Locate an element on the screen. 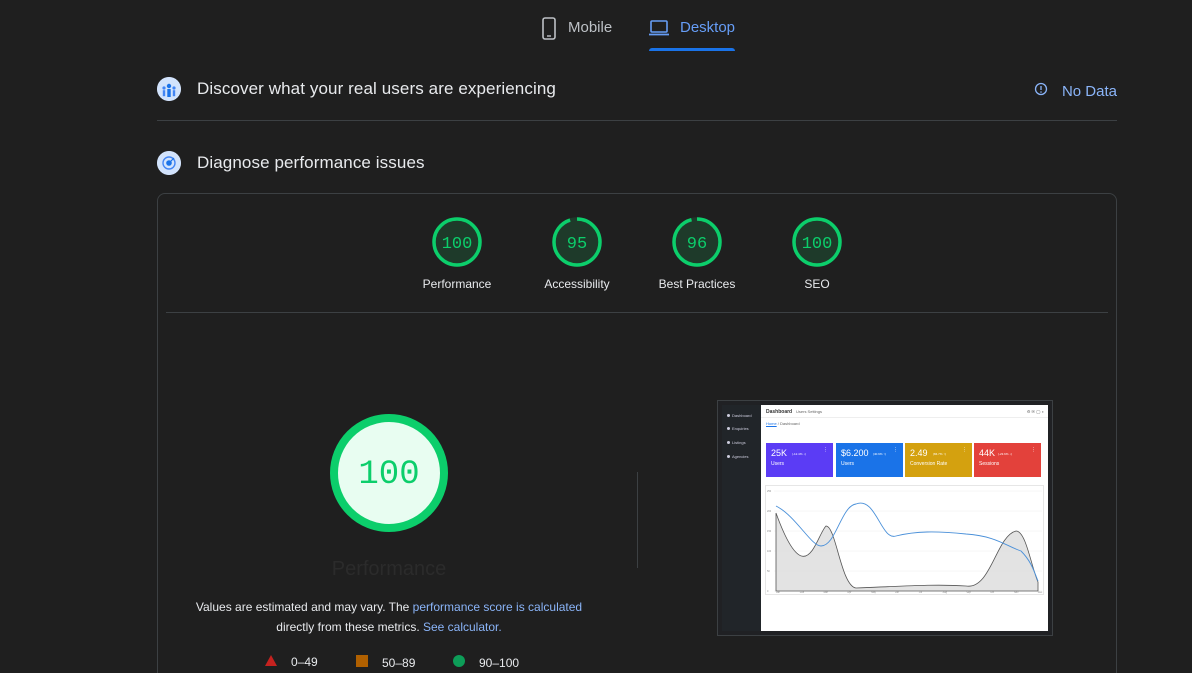  laptop-icon is located at coordinates (659, 30).